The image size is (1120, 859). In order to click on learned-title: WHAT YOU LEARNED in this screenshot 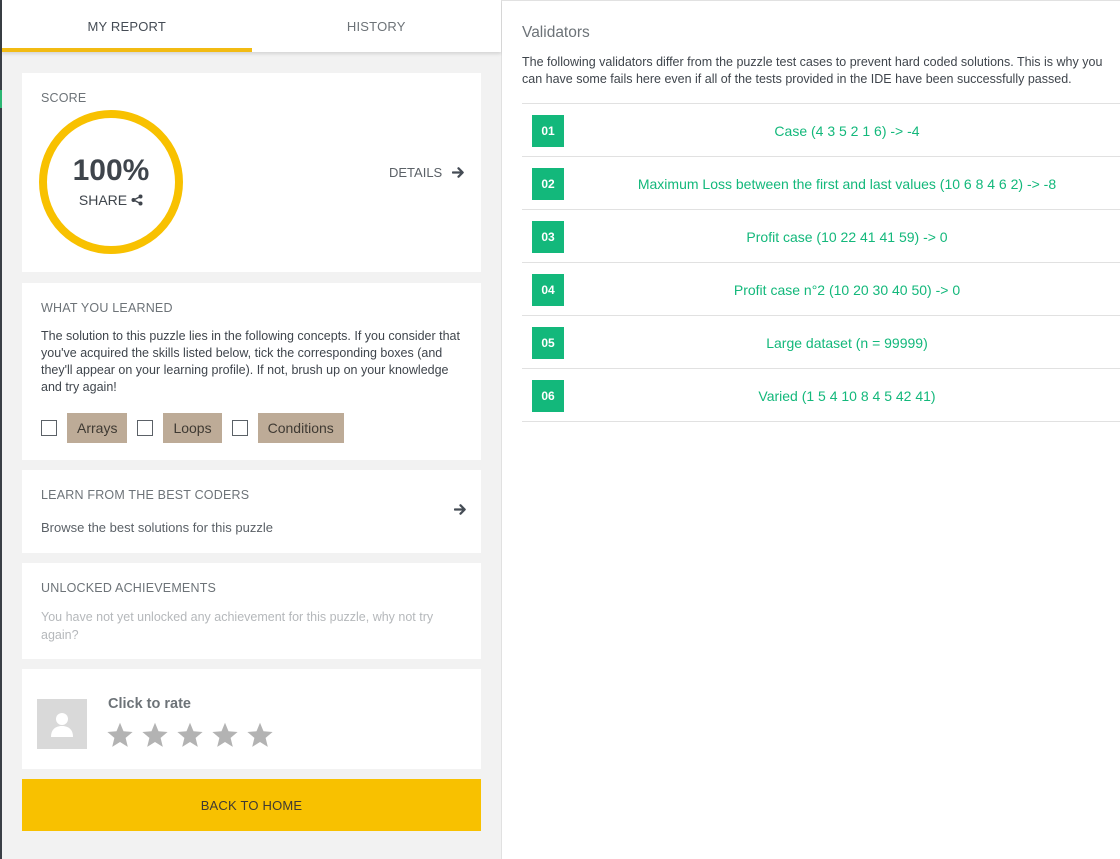, I will do `click(107, 308)`.